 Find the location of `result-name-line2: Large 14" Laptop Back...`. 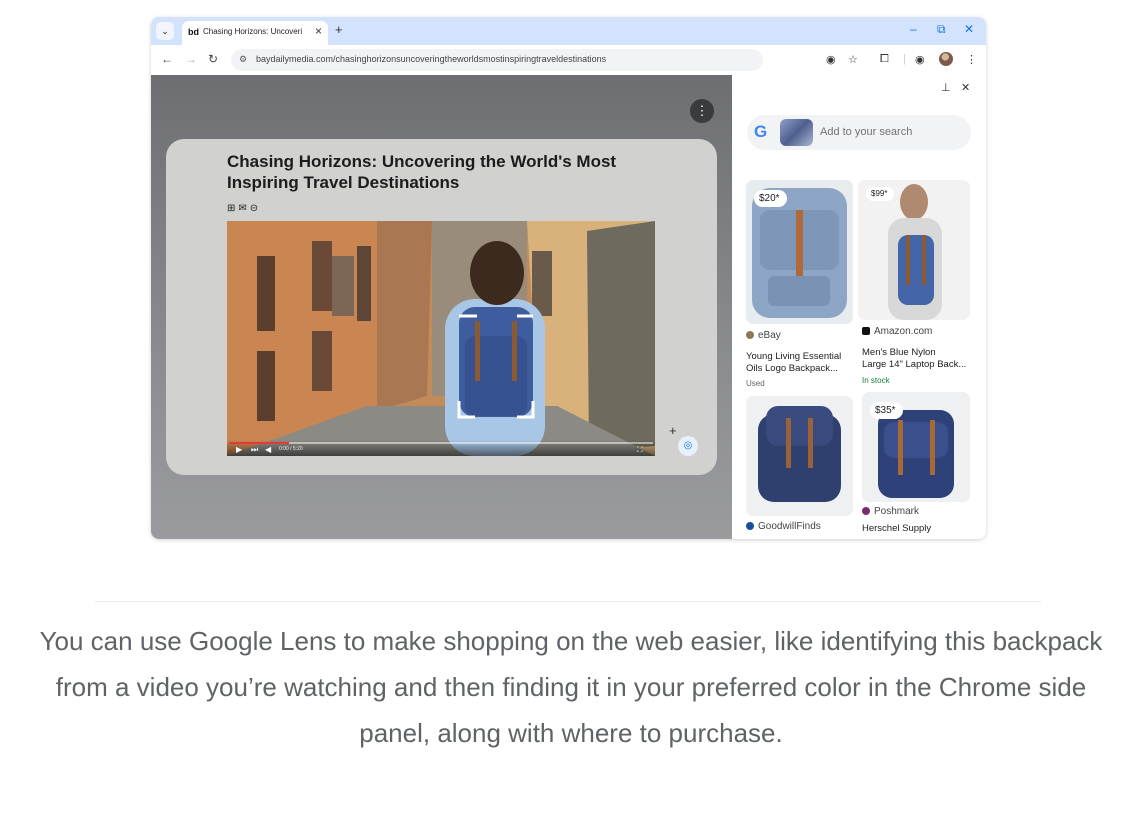

result-name-line2: Large 14" Laptop Back... is located at coordinates (914, 364).